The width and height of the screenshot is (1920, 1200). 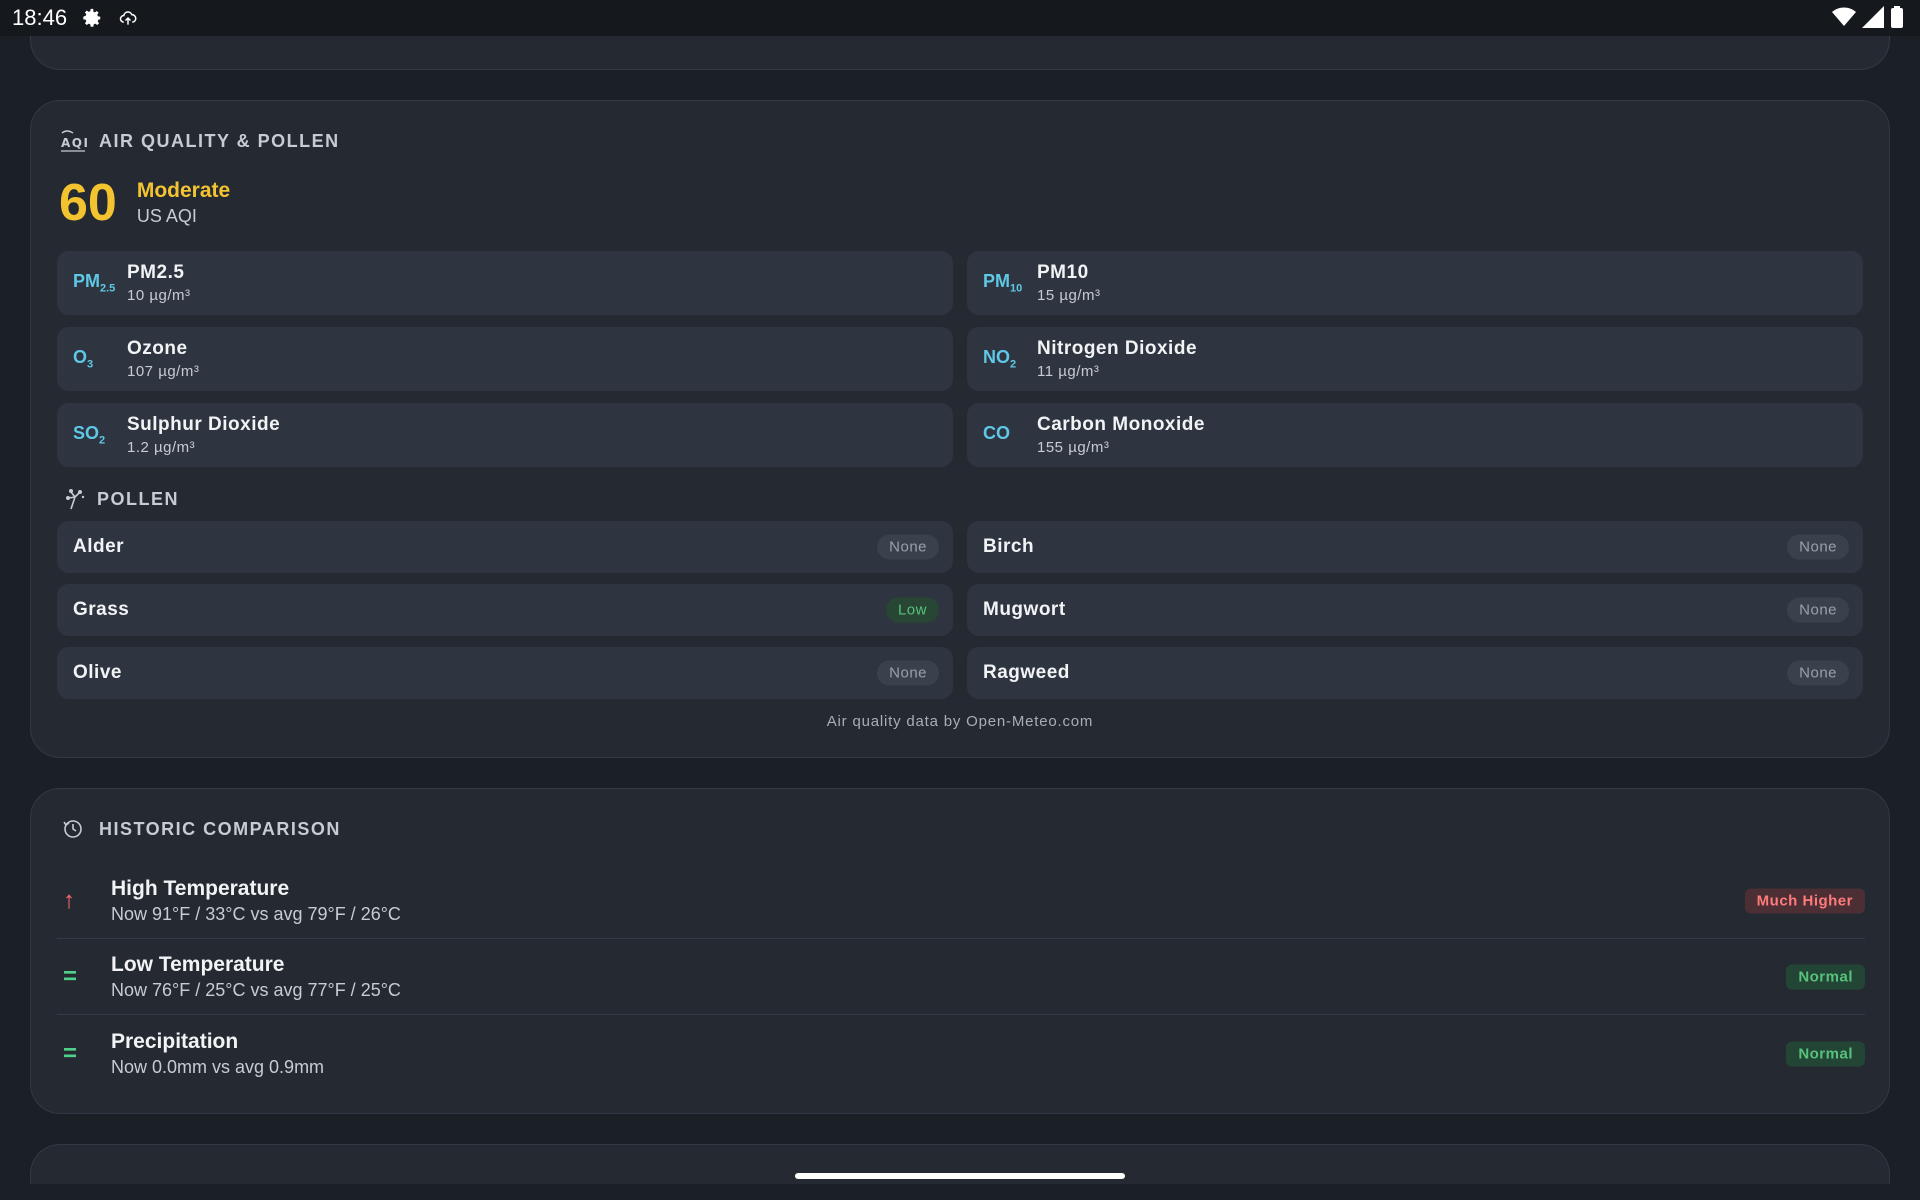 What do you see at coordinates (1873, 19) in the screenshot?
I see `signal-icon` at bounding box center [1873, 19].